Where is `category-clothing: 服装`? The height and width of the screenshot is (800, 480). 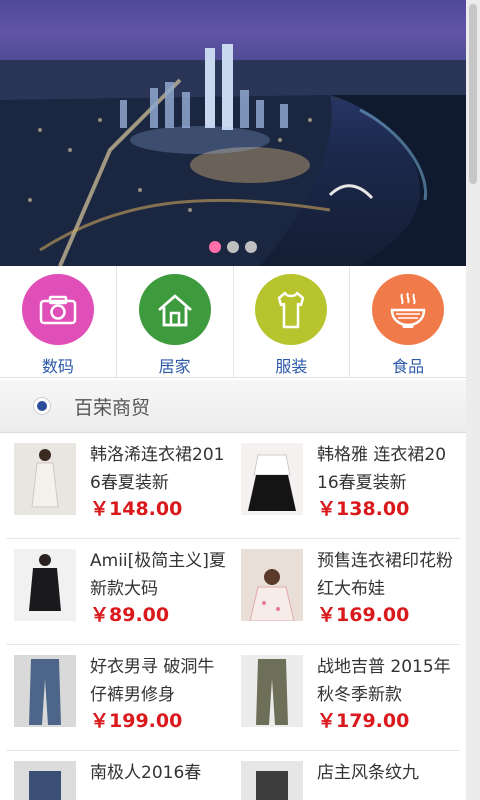
category-clothing: 服装 is located at coordinates (292, 321).